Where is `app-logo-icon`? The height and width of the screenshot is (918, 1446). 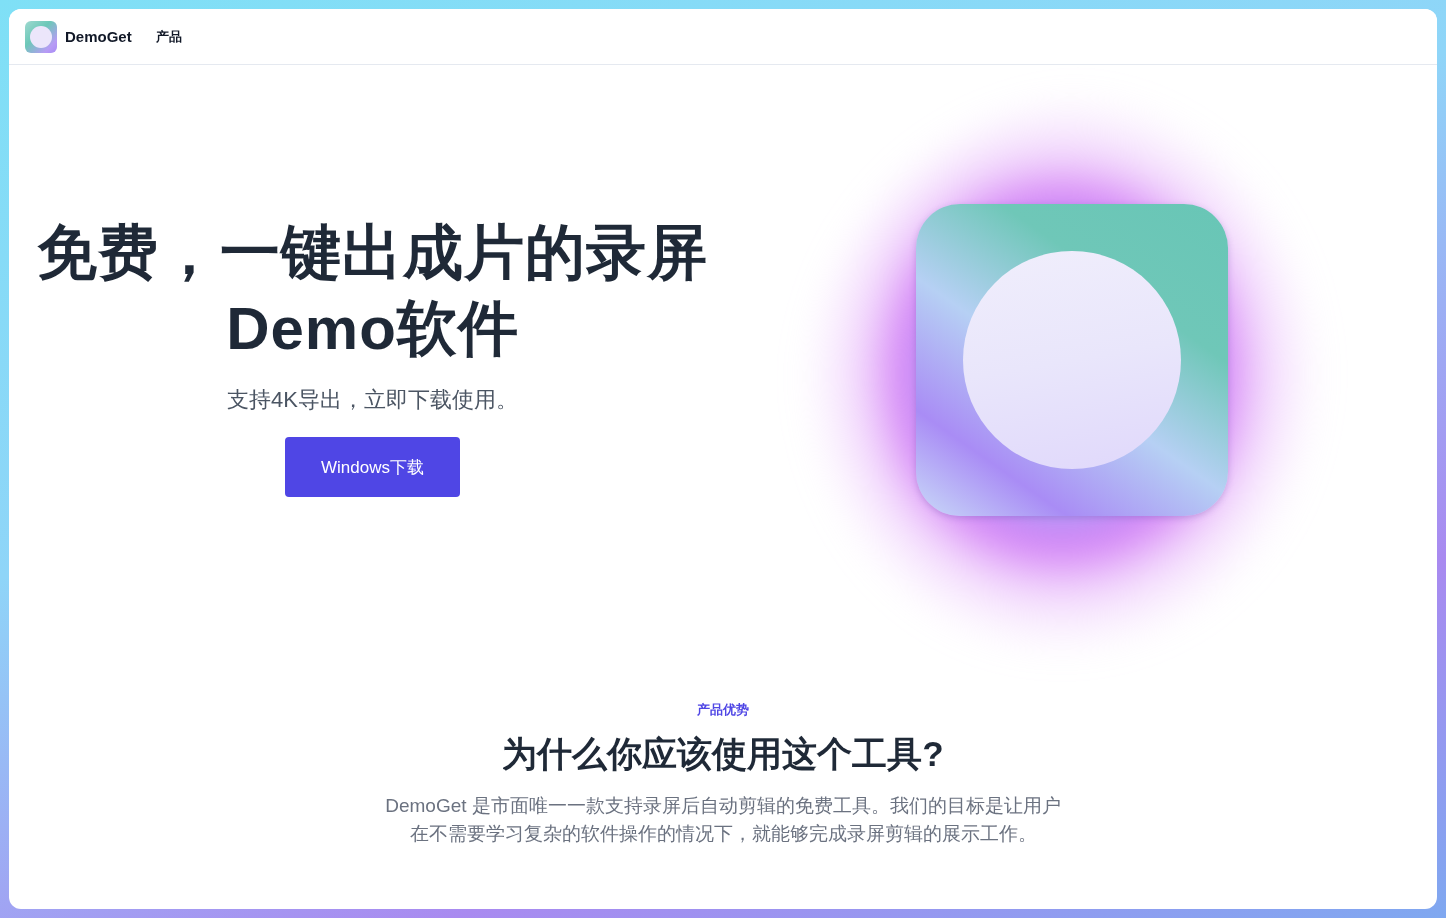
app-logo-icon is located at coordinates (41, 36).